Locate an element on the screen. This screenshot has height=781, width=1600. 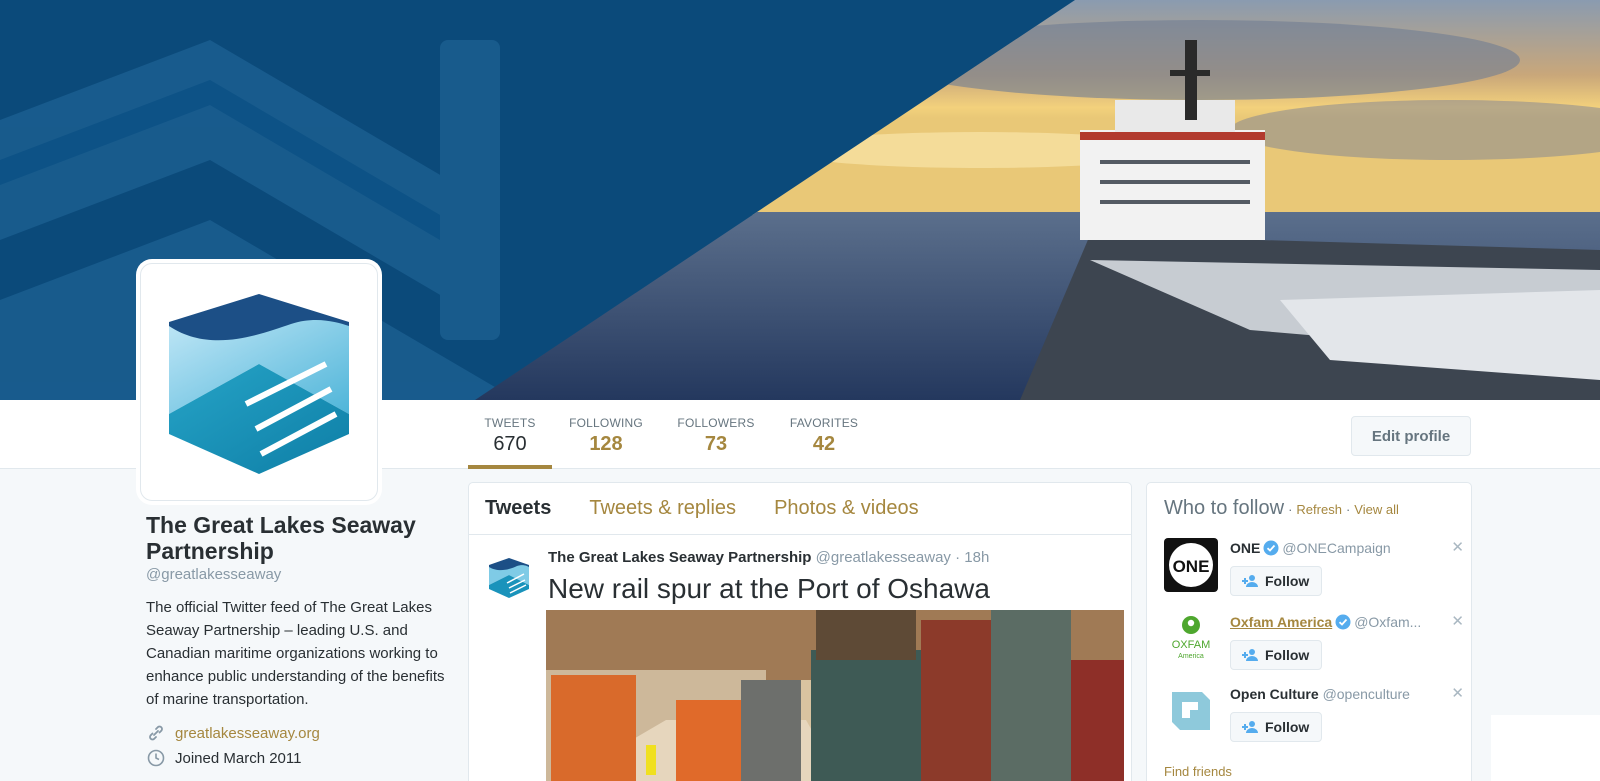
tab-tweets: Tweets is located at coordinates (518, 508).